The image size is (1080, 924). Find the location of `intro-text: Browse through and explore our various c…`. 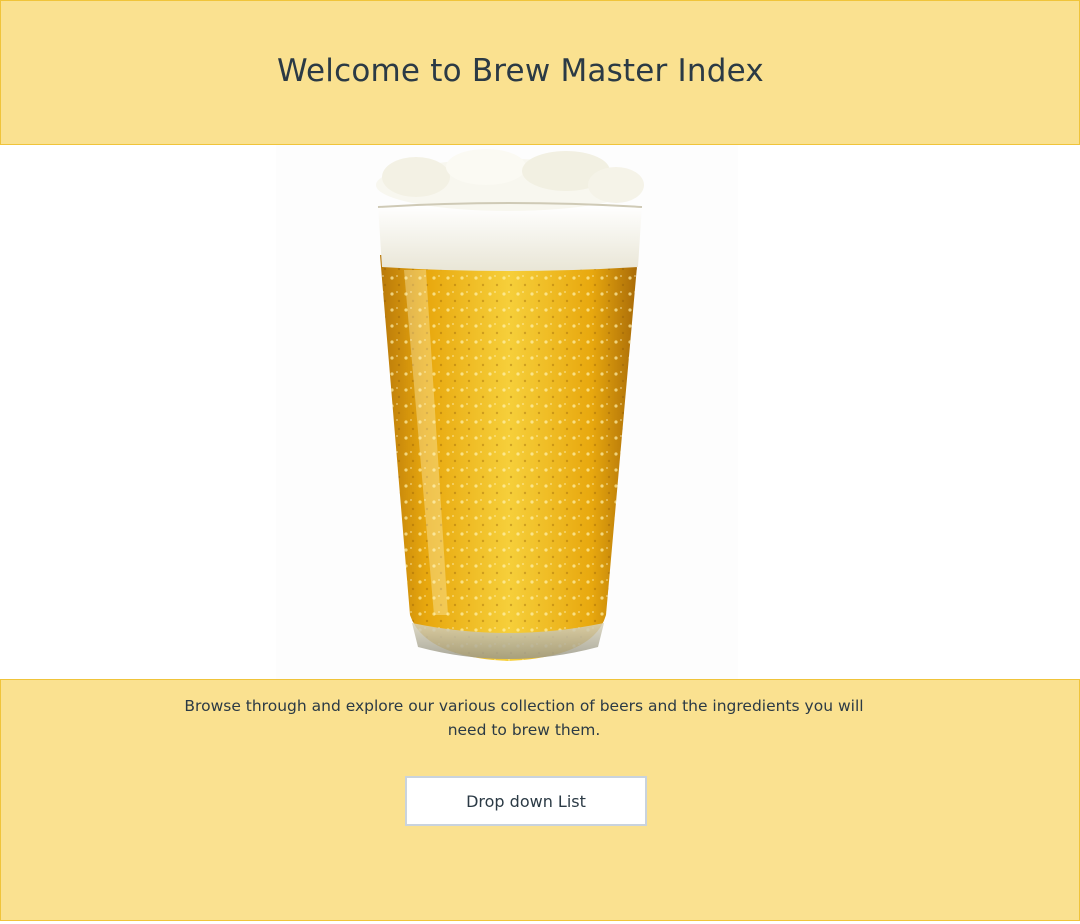

intro-text: Browse through and explore our various c… is located at coordinates (524, 718).